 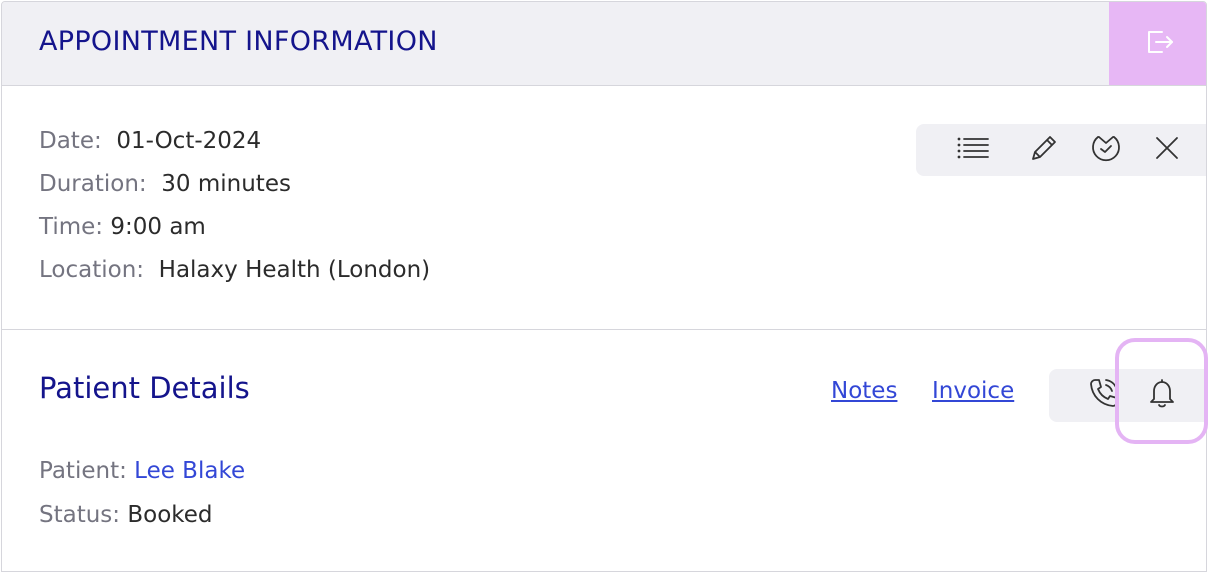 I want to click on location-row: Location: Halaxy Health (London), so click(x=234, y=270).